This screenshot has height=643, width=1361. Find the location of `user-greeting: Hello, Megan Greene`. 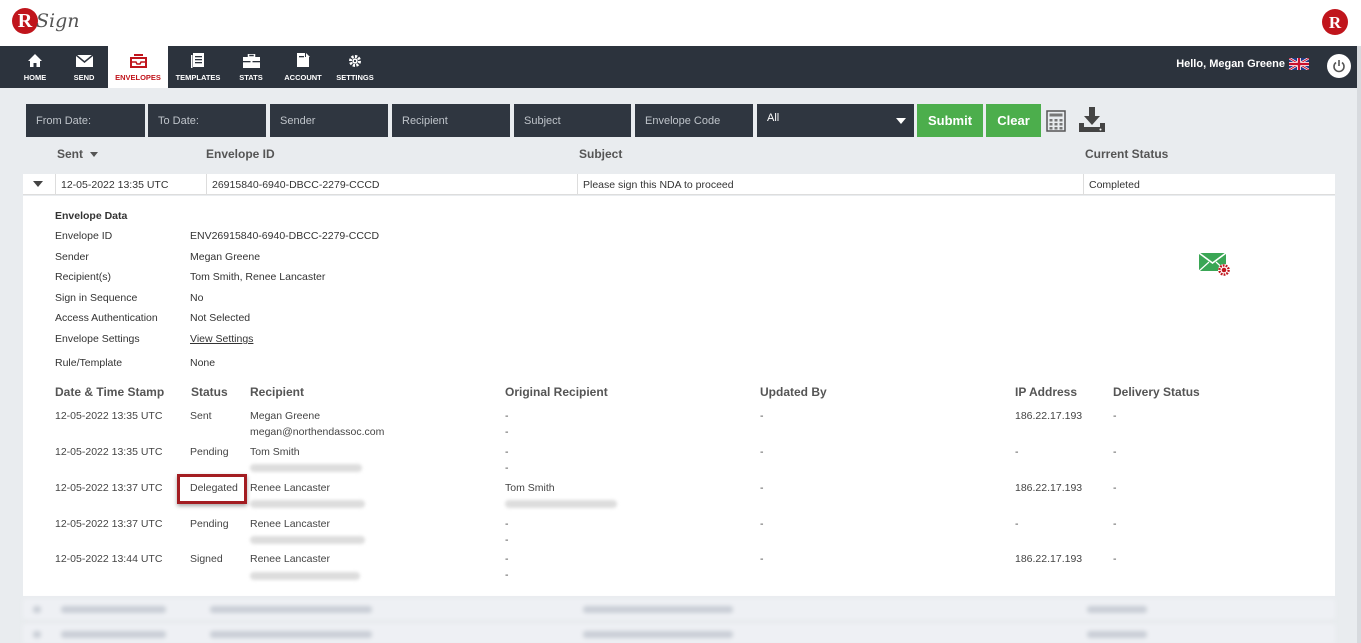

user-greeting: Hello, Megan Greene is located at coordinates (1242, 64).